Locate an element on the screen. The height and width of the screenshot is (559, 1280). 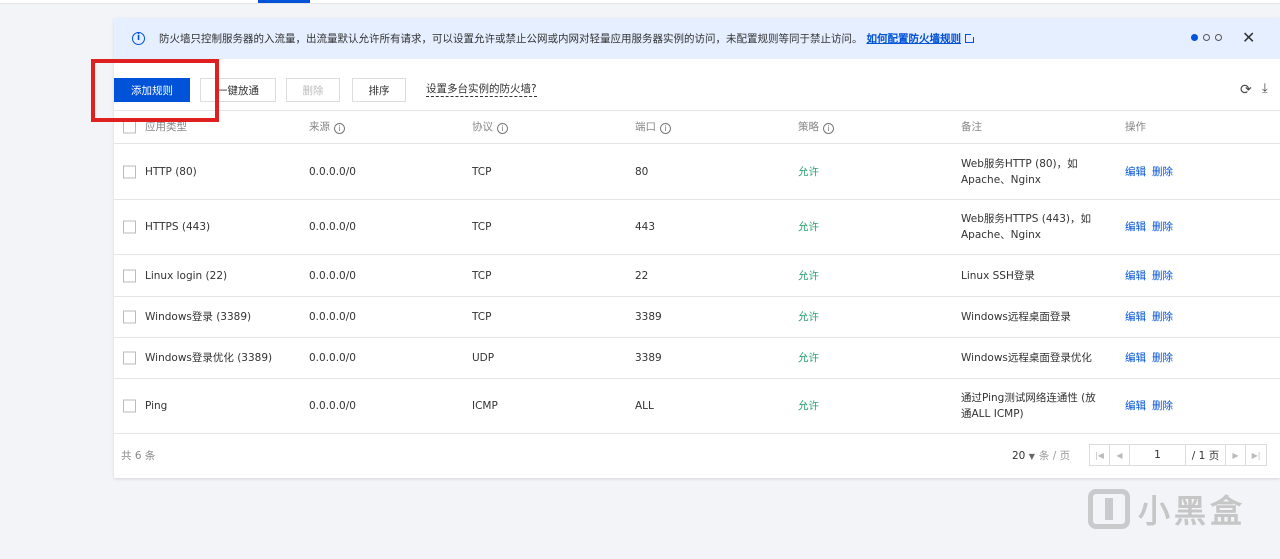
col-protocol: 协议 i is located at coordinates (490, 127).